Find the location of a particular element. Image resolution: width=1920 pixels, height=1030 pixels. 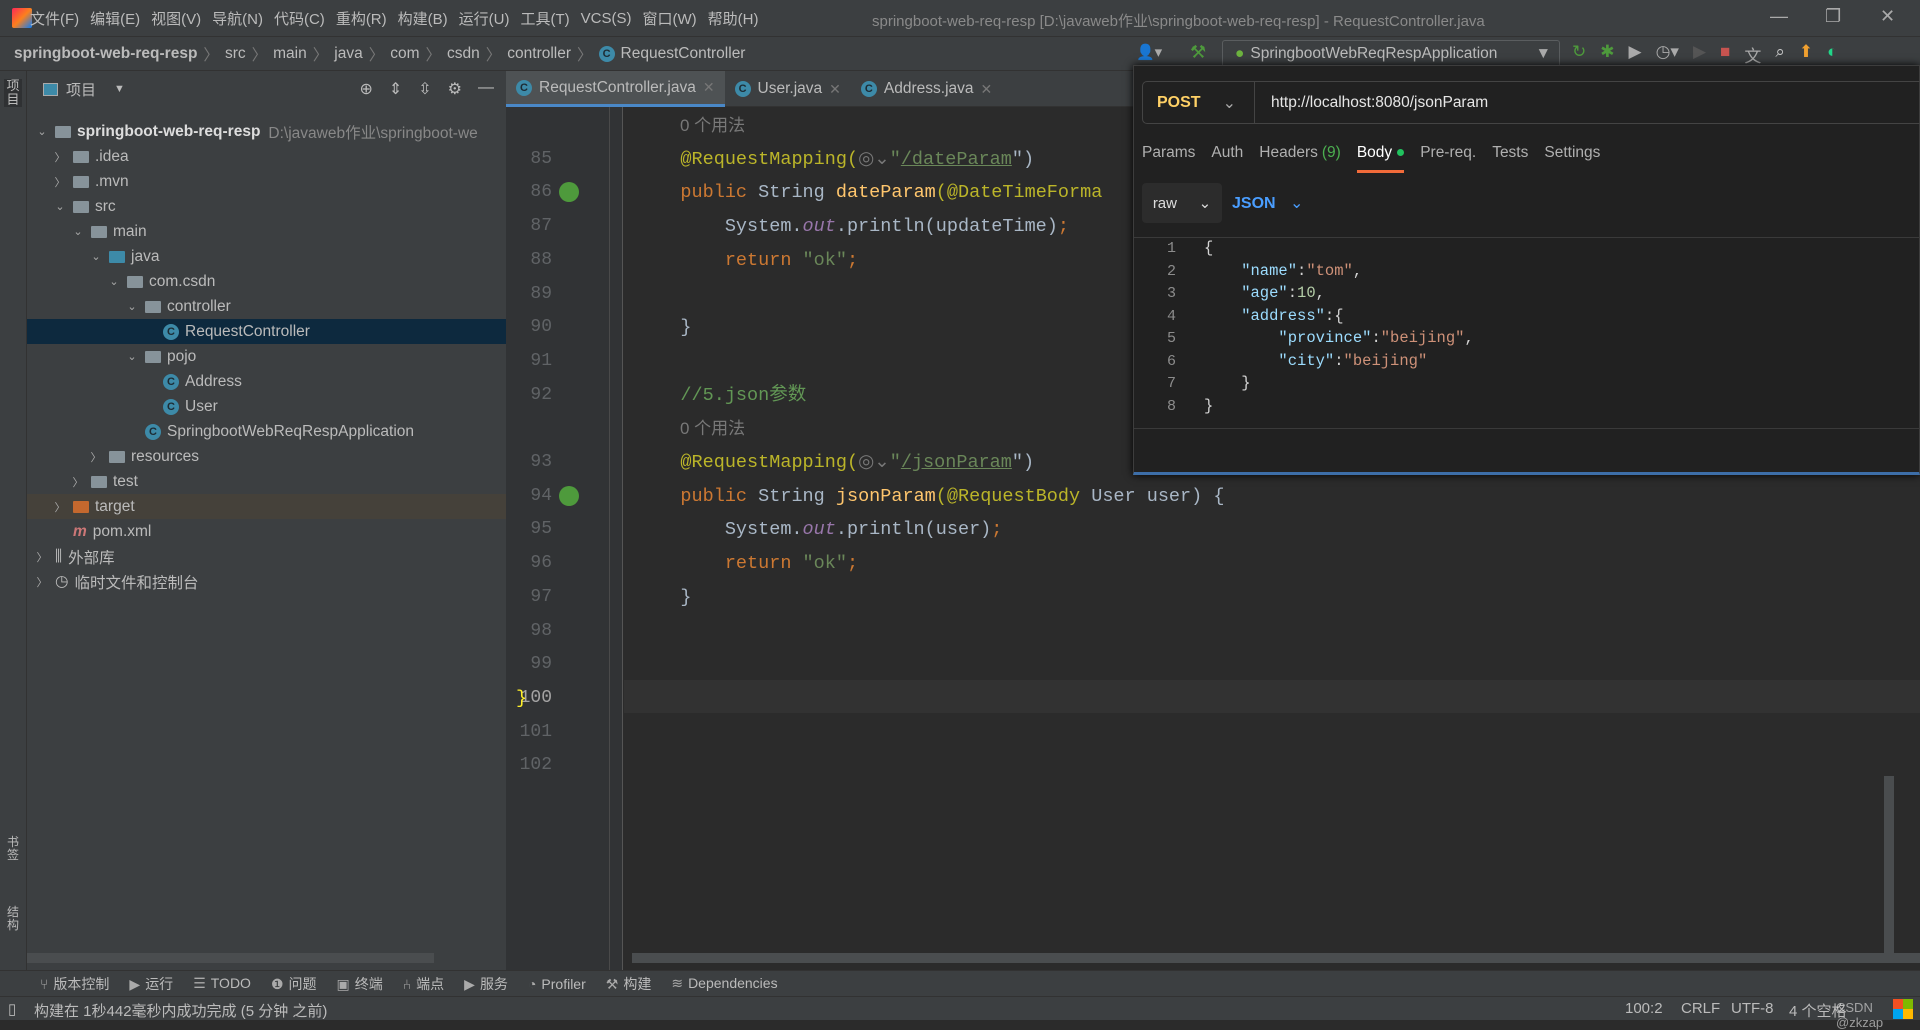

tree-item: ⌄ pojo is located at coordinates (266, 356).